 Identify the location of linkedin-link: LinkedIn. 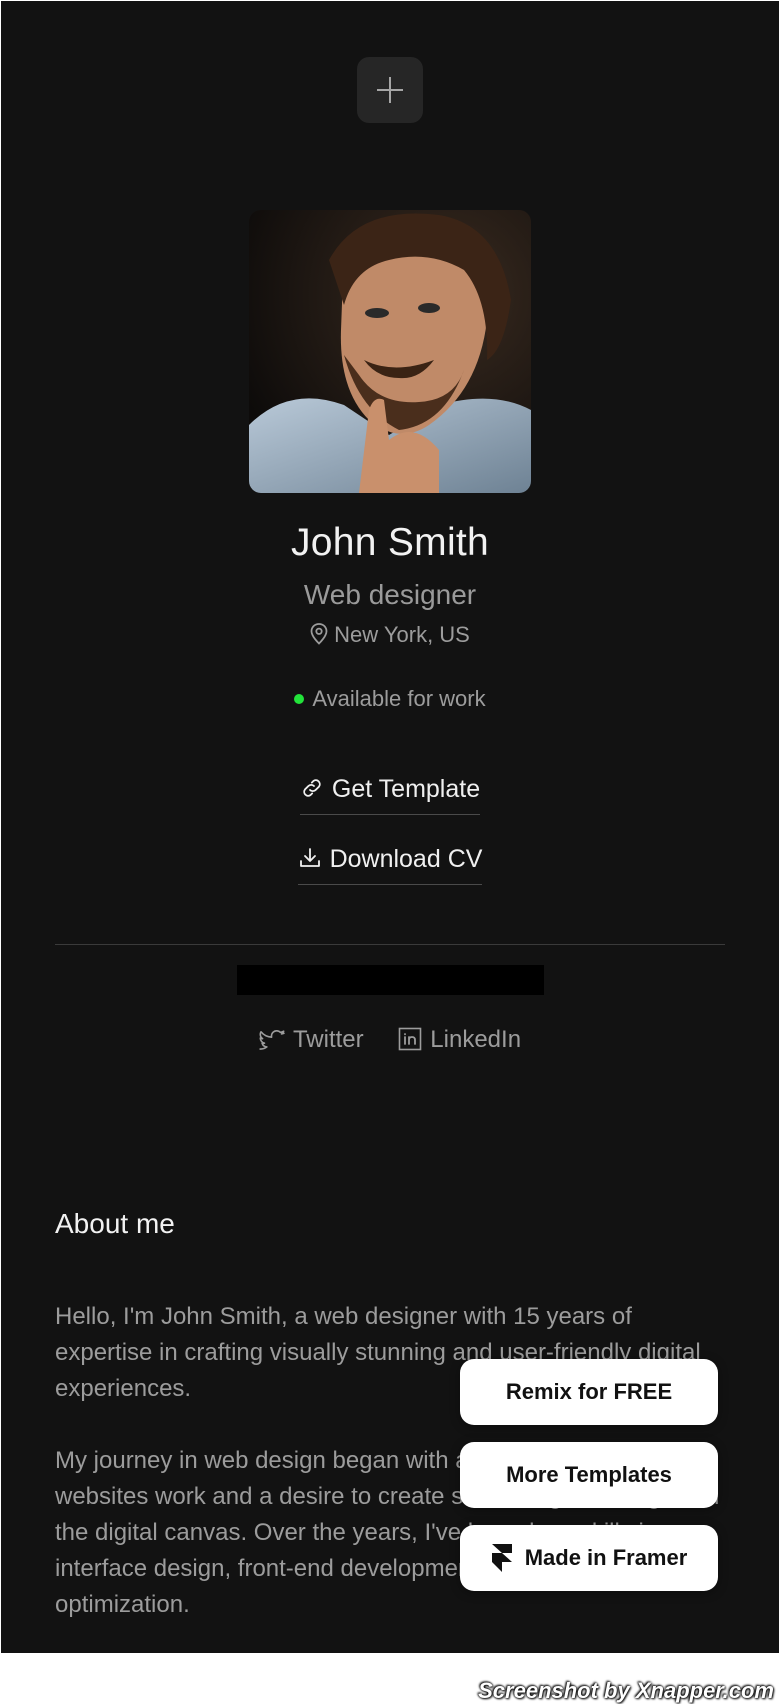
(459, 1040).